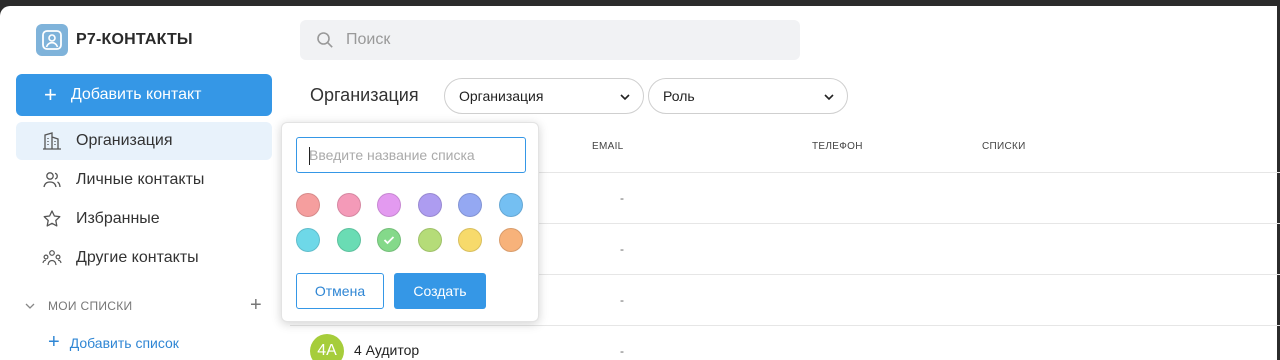 This screenshot has height=360, width=1280. Describe the element at coordinates (309, 156) in the screenshot. I see `text-cursor` at that location.